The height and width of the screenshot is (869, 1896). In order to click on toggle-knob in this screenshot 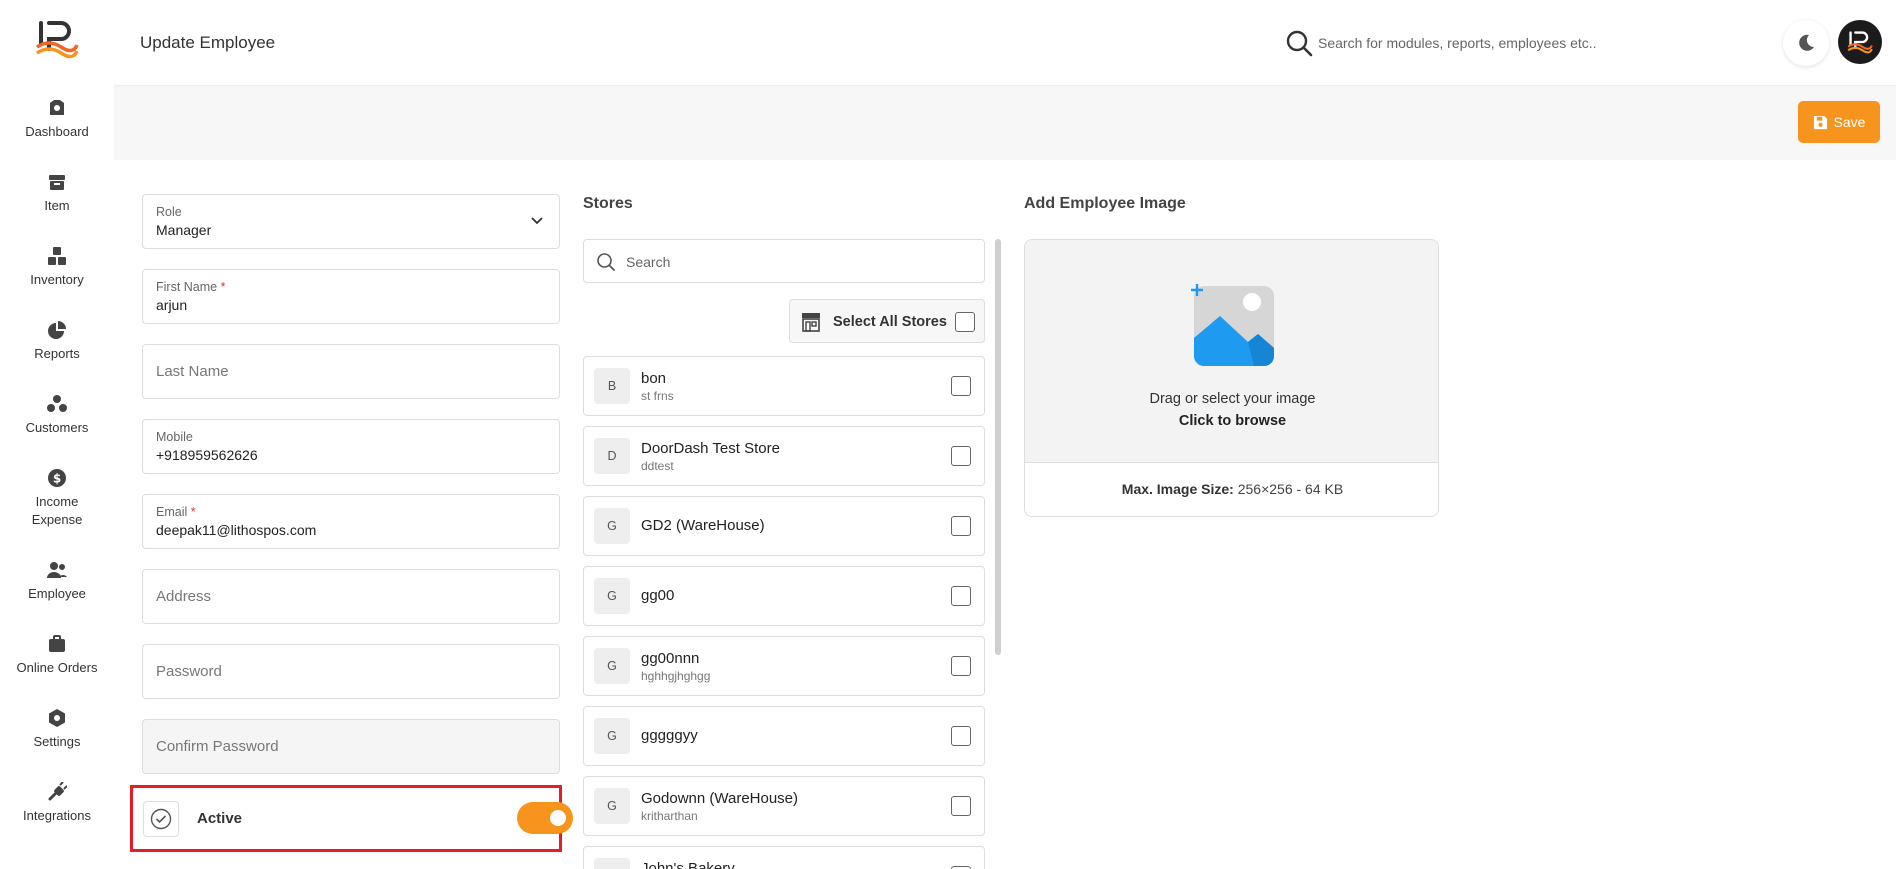, I will do `click(558, 818)`.